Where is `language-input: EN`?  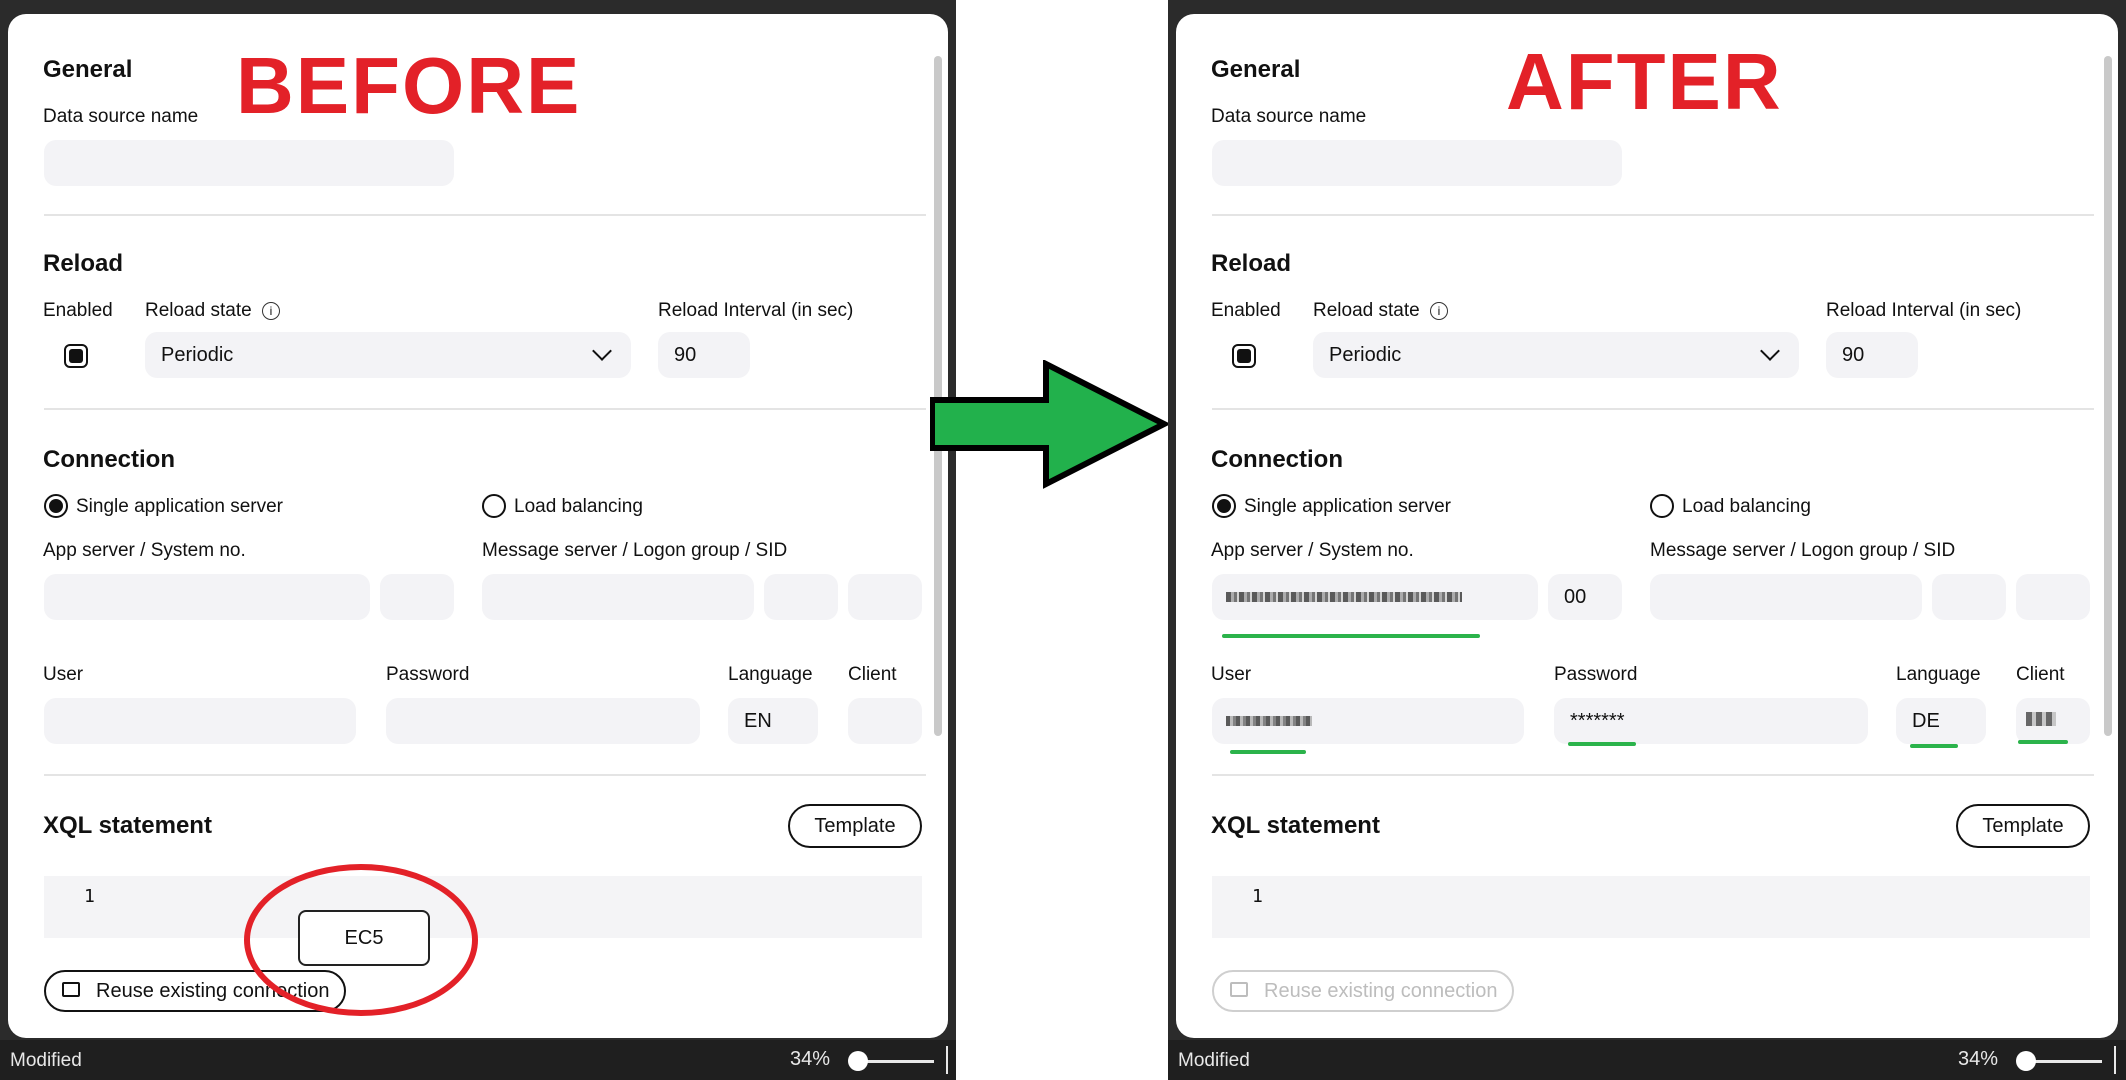 language-input: EN is located at coordinates (773, 721).